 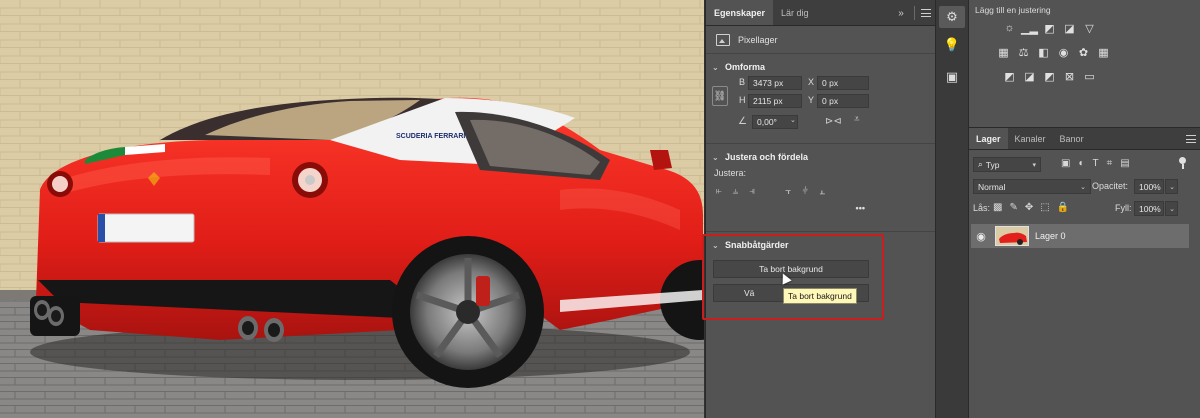 What do you see at coordinates (1043, 52) in the screenshot?
I see `black-white-icon: ◧` at bounding box center [1043, 52].